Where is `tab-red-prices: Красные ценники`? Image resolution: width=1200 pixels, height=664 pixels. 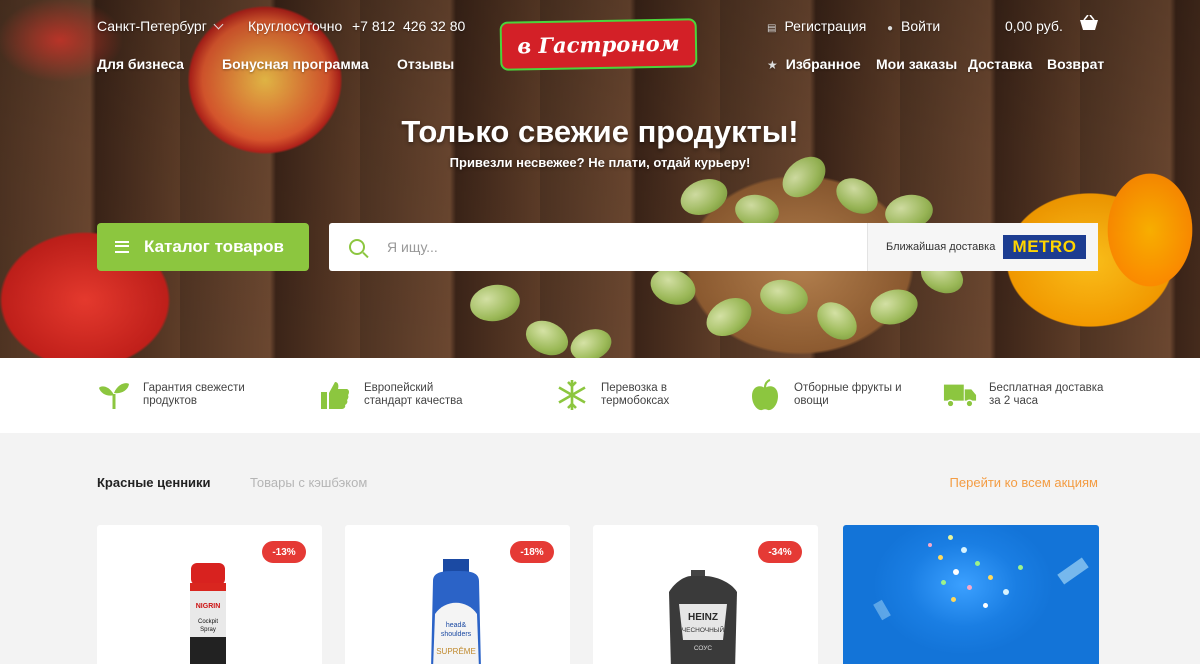 tab-red-prices: Красные ценники is located at coordinates (154, 482).